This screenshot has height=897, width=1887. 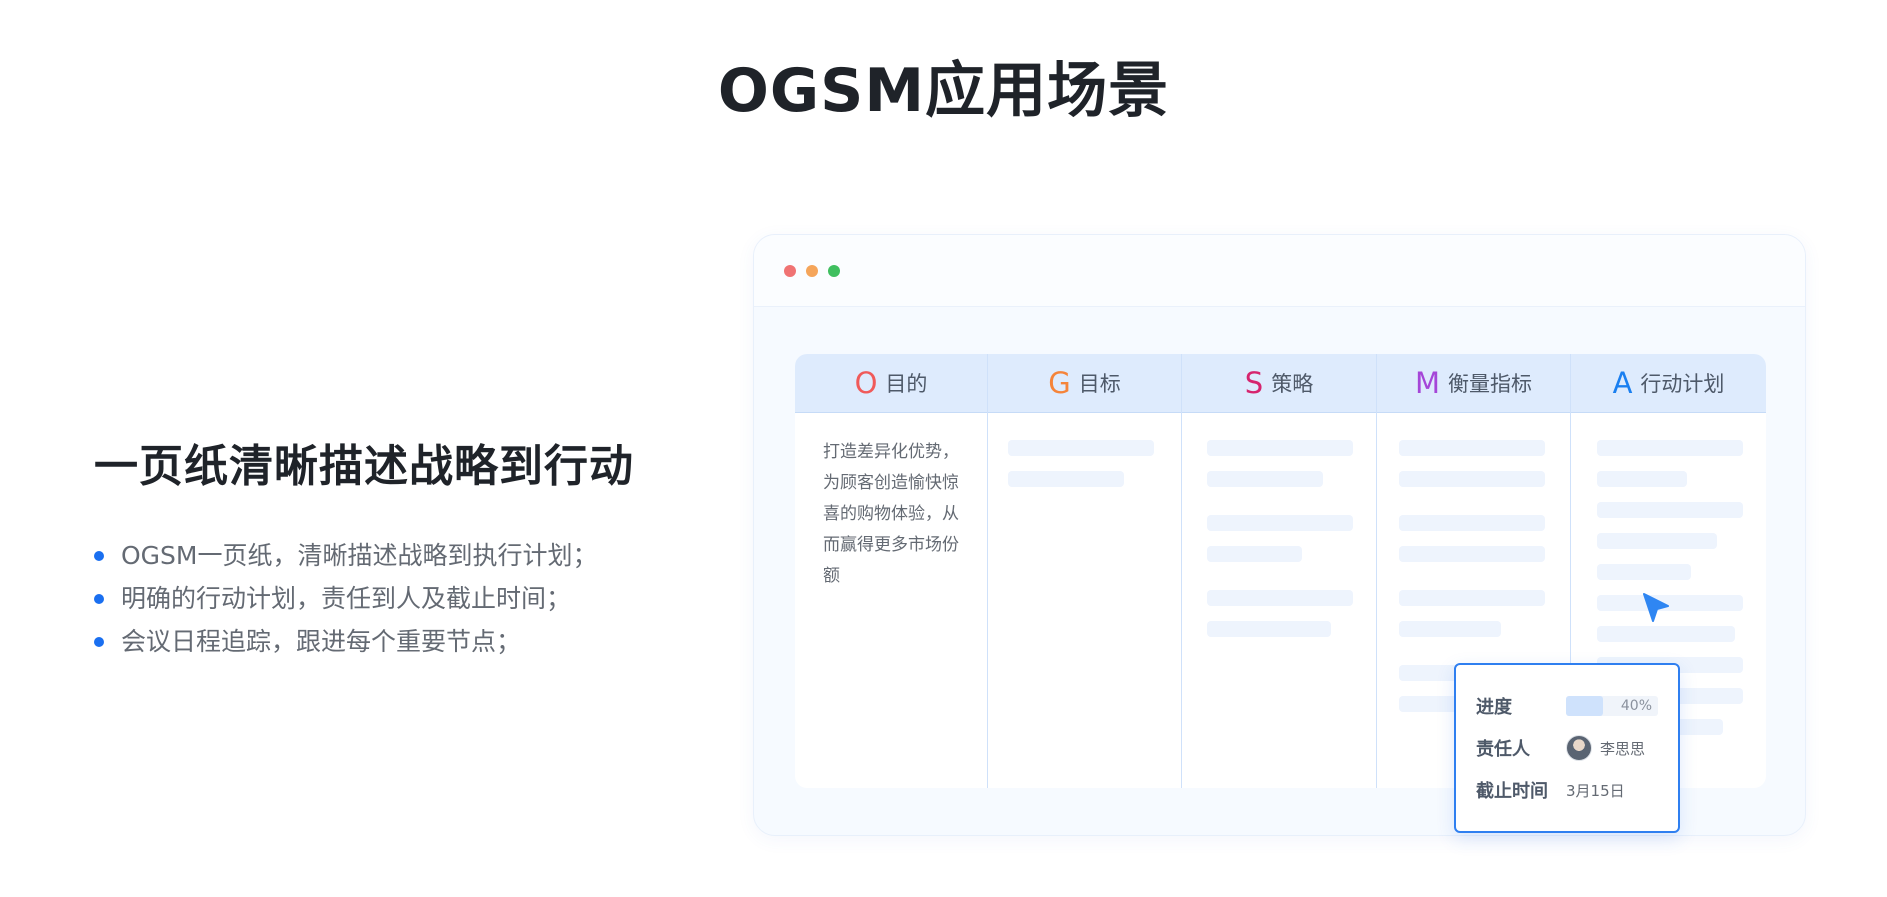 I want to click on progress-fill, so click(x=1584, y=706).